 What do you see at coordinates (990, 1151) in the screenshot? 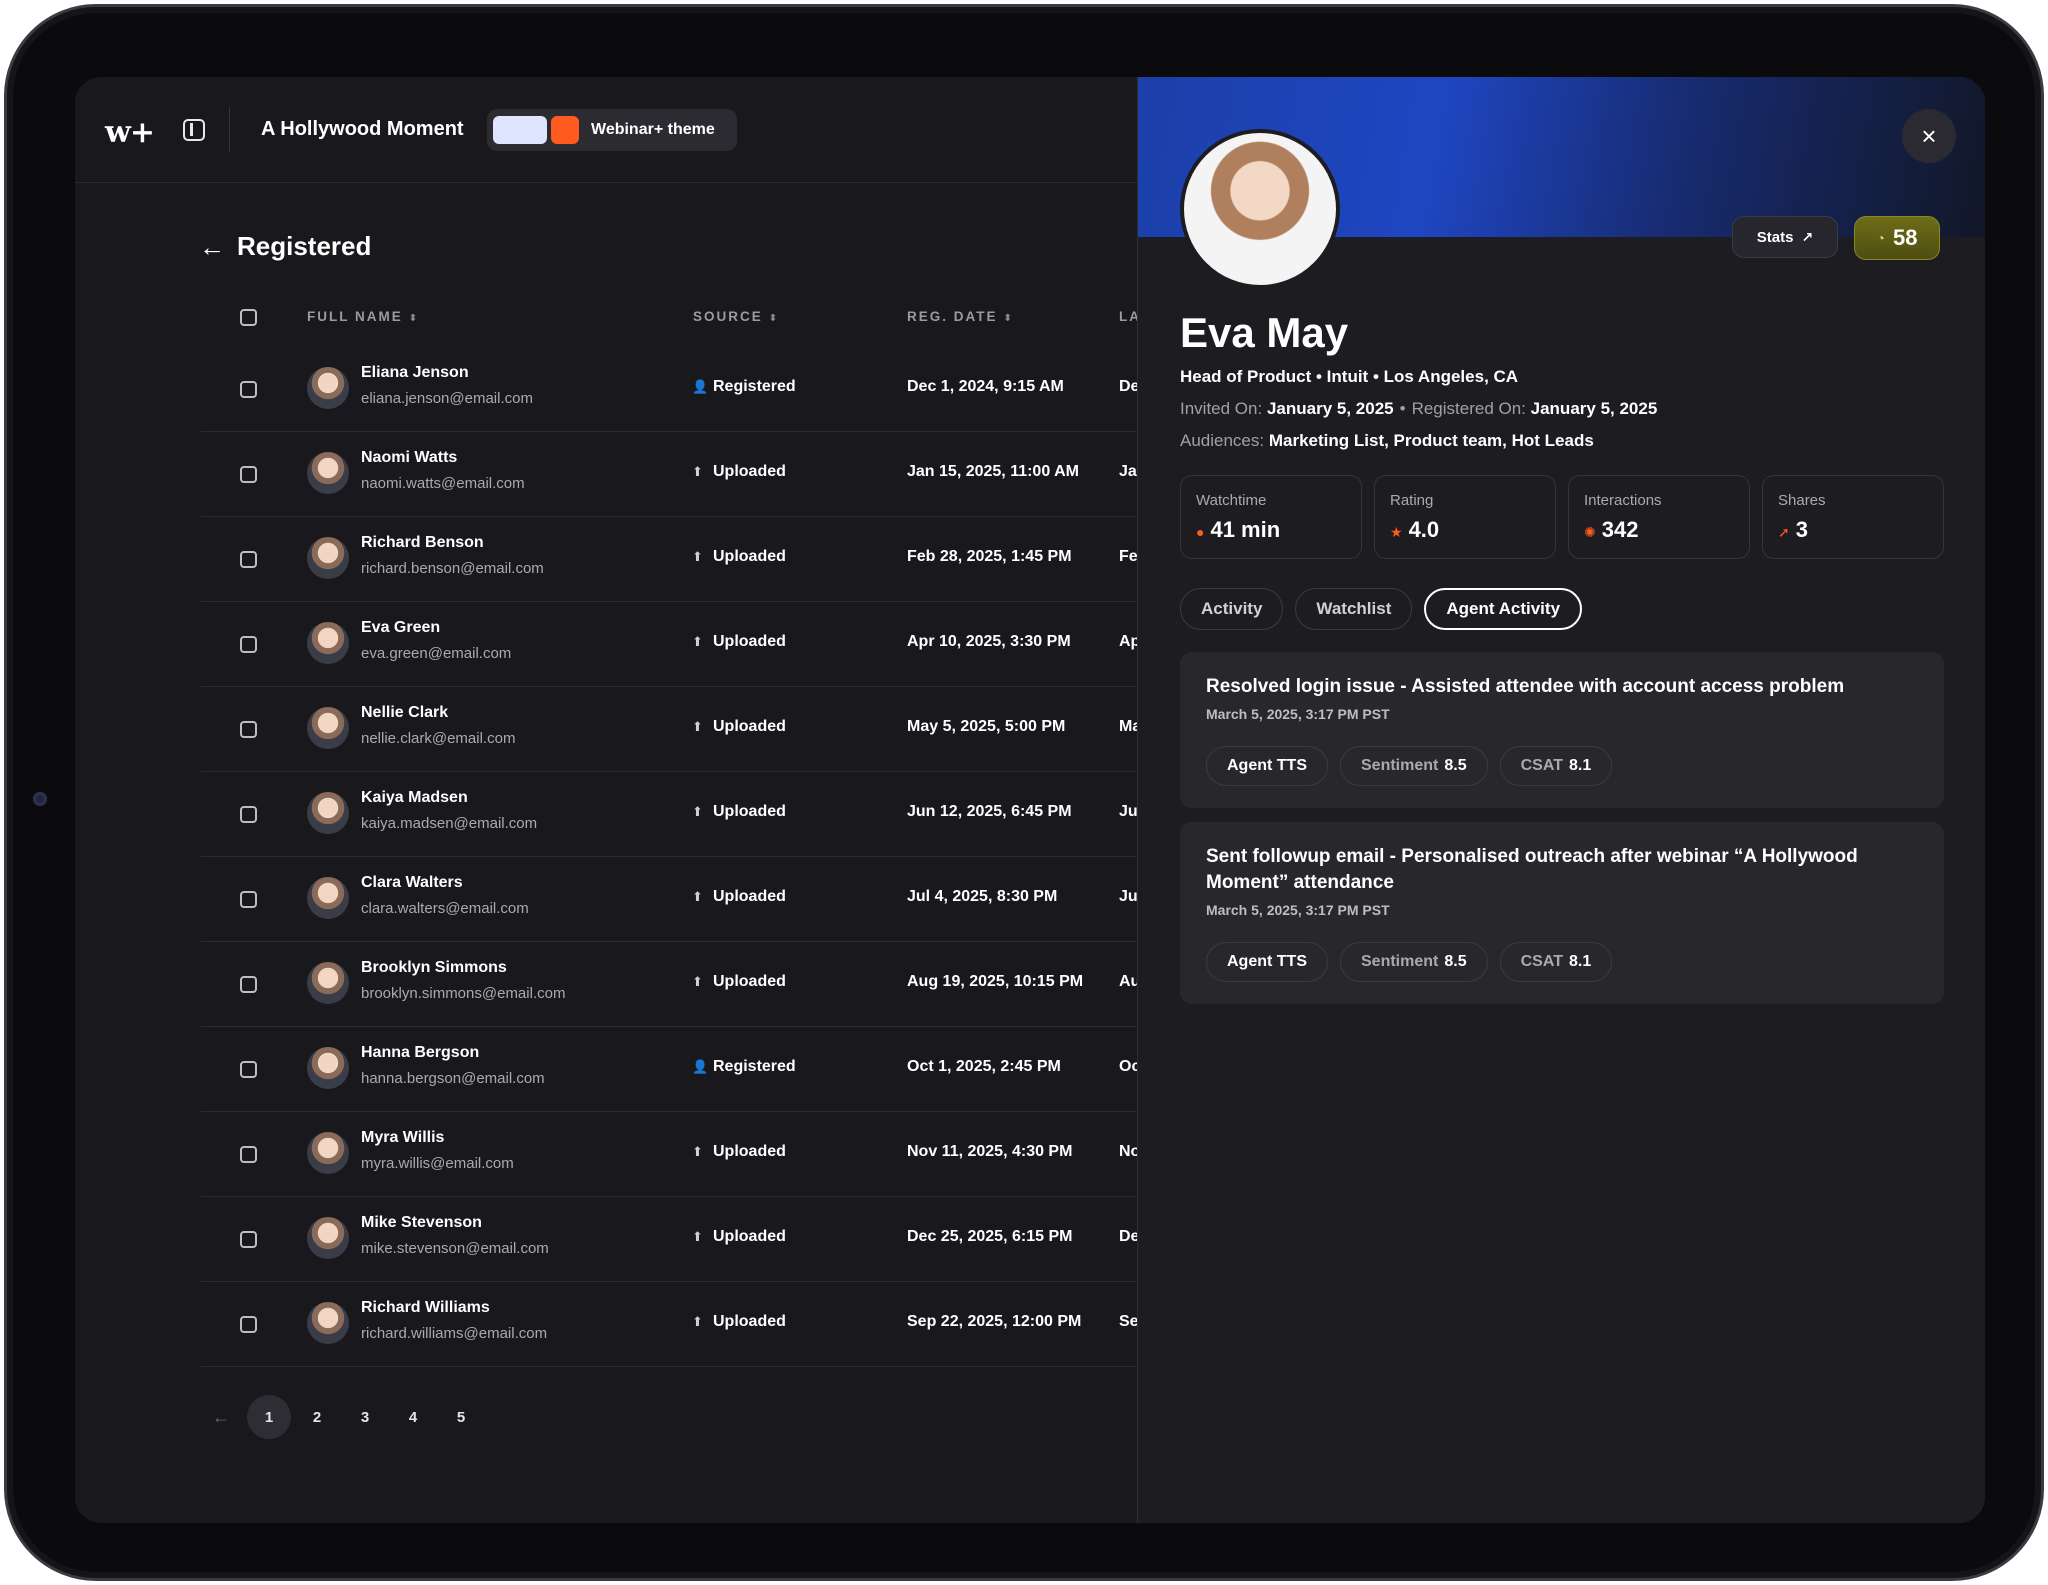
I see `registration-date: Nov 11, 2025, 4:30 PM` at bounding box center [990, 1151].